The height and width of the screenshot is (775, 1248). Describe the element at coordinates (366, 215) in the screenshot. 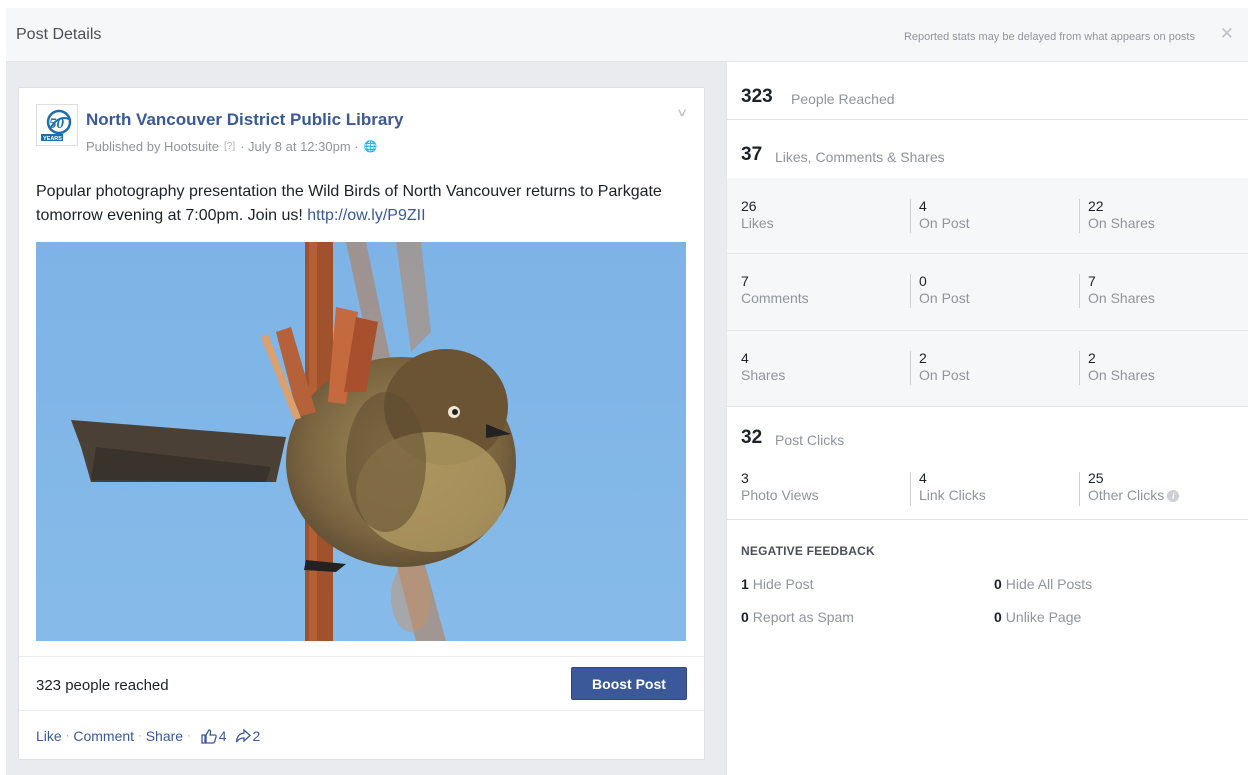

I see `post-link: http://ow.ly/P9ZII` at that location.